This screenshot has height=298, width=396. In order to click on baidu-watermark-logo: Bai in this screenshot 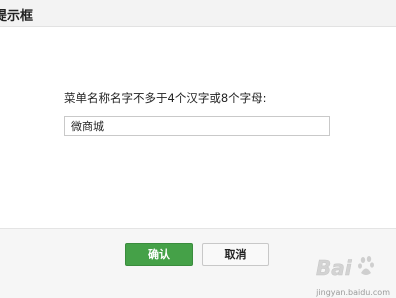, I will do `click(345, 268)`.